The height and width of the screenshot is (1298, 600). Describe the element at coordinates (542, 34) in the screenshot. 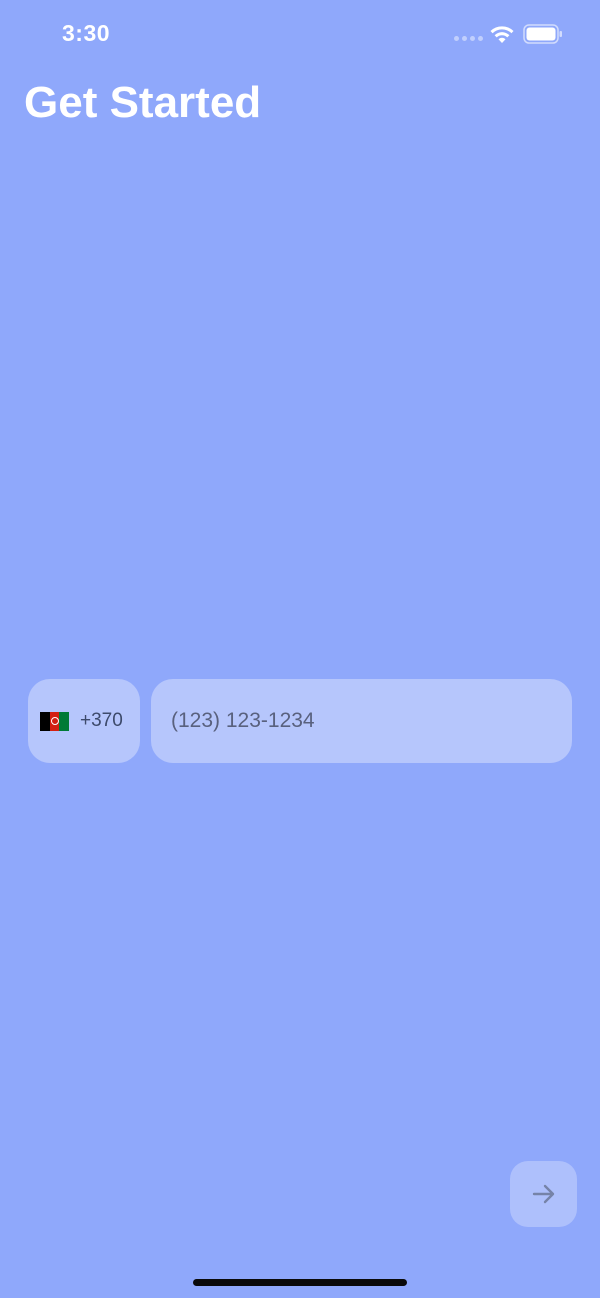

I see `battery-icon` at that location.